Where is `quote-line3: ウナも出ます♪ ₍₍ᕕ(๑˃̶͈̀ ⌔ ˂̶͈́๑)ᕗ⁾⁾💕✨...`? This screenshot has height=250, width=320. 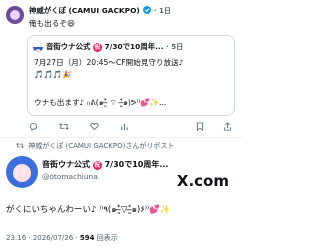
quote-line3: ウナも出ます♪ ₍₍ᕕ(๑˃̶͈̀ ⌔ ˂̶͈́๑)ᕗ⁾⁾💕✨... is located at coordinates (100, 102).